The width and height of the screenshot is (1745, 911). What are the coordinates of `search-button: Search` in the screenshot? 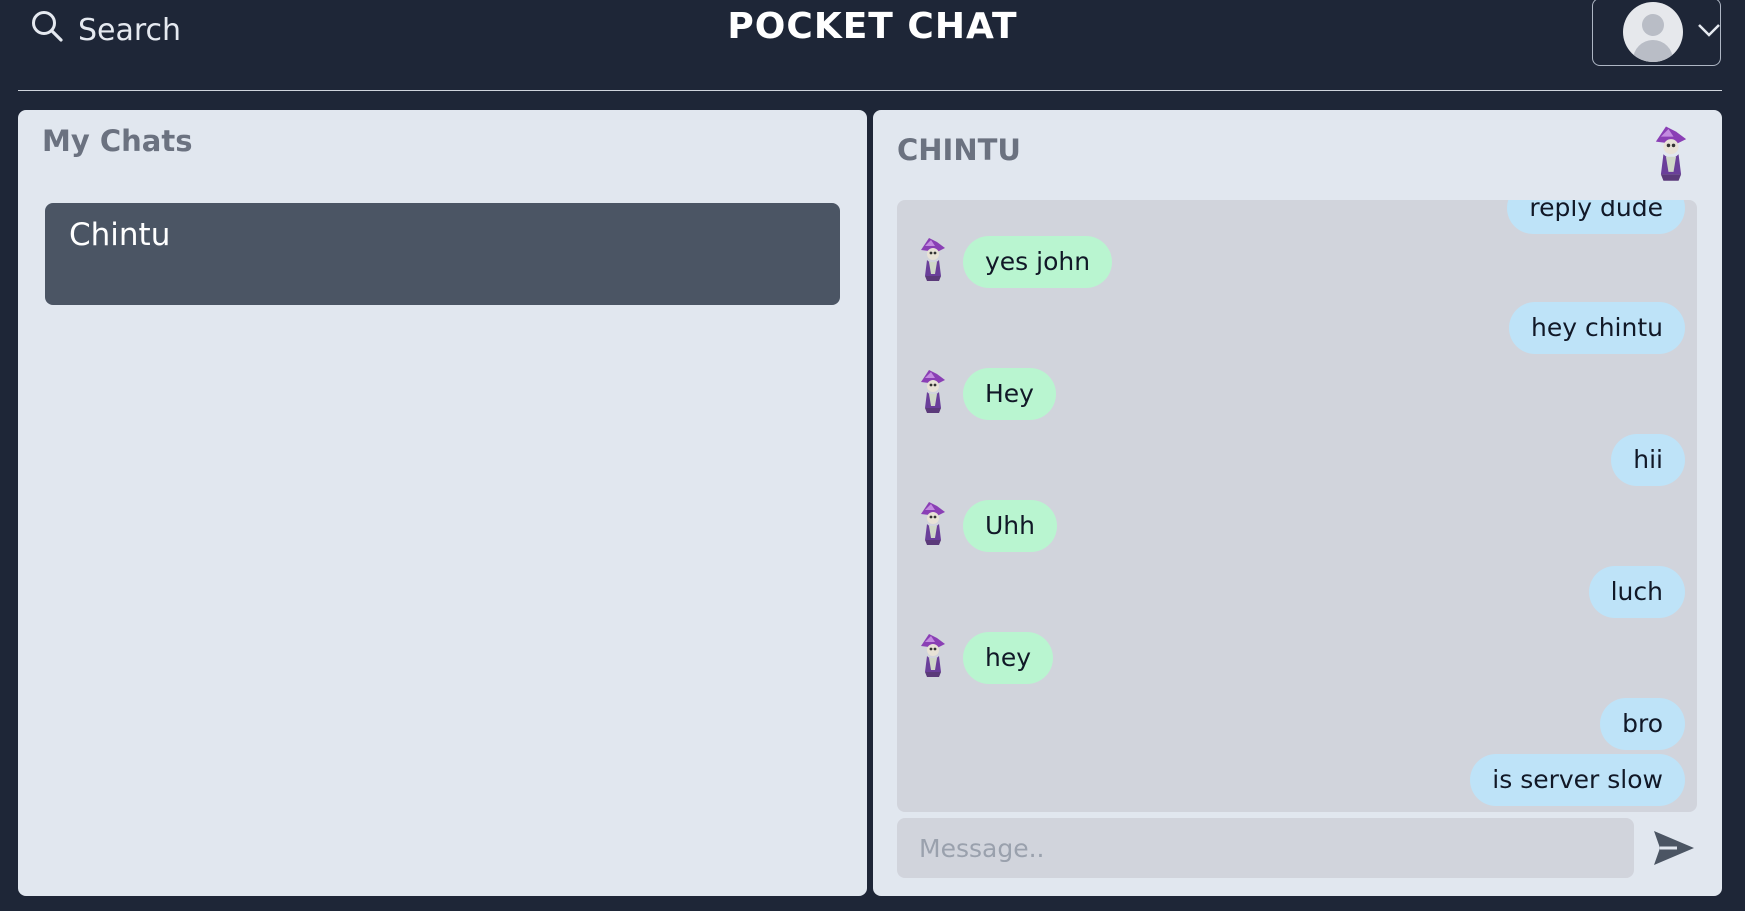 It's located at (105, 30).